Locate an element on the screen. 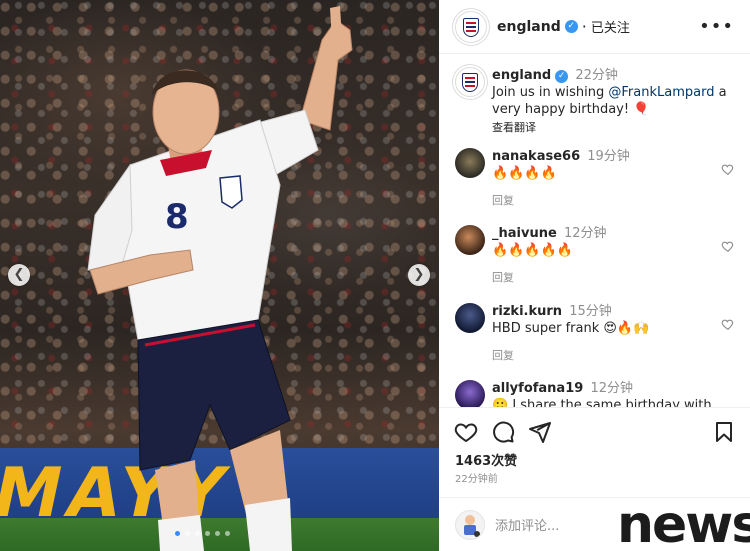  comment-text: 🔥🔥🔥🔥🔥 is located at coordinates (532, 250).